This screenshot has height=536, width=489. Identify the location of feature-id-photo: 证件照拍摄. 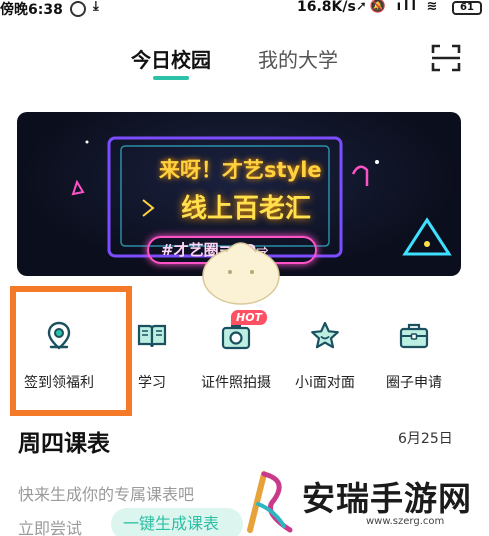
(236, 356).